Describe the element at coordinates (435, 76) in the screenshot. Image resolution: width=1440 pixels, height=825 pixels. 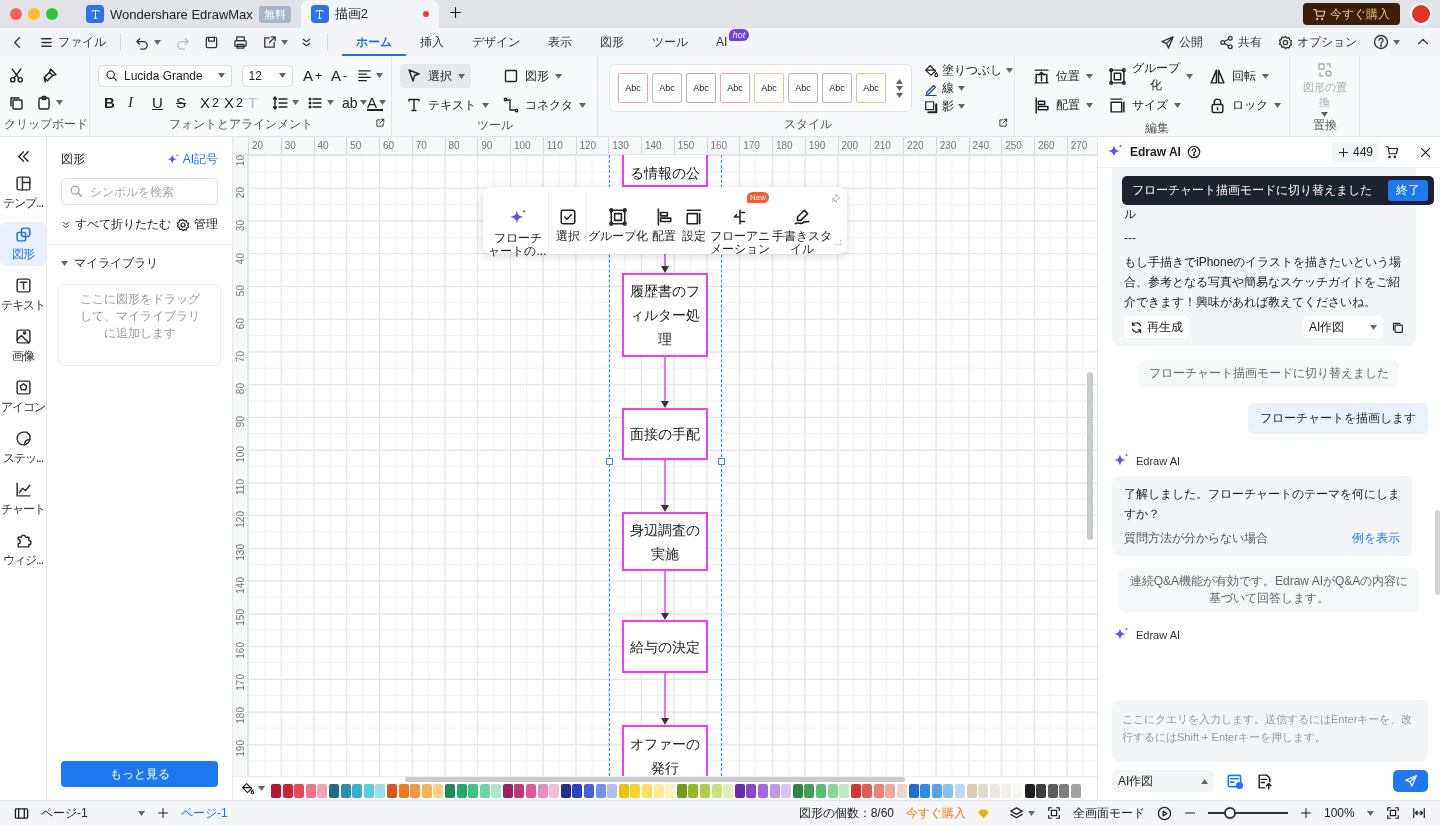
I see `tool-button: 選択` at that location.